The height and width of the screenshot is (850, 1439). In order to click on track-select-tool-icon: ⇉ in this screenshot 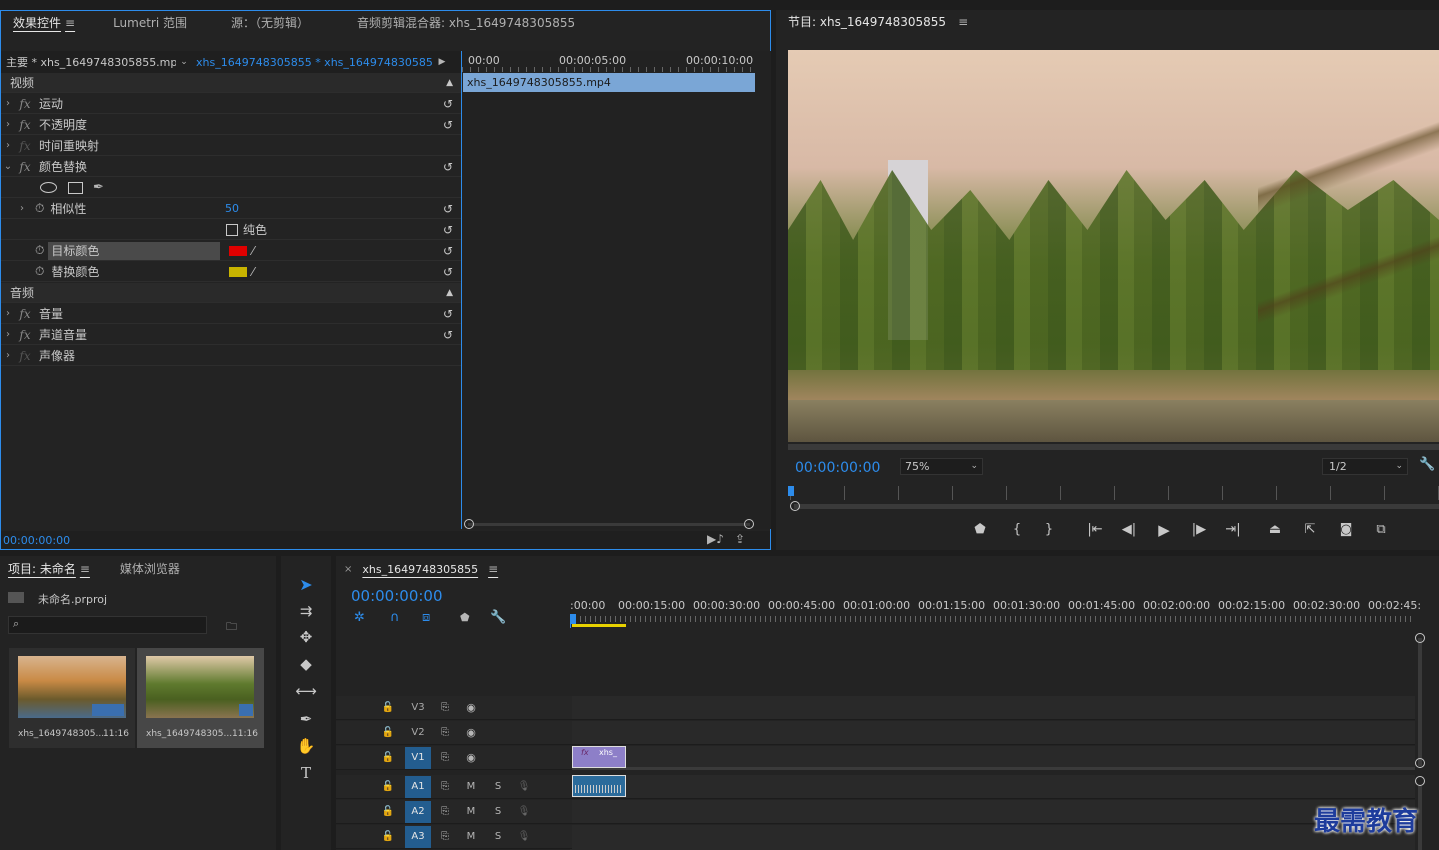, I will do `click(306, 611)`.